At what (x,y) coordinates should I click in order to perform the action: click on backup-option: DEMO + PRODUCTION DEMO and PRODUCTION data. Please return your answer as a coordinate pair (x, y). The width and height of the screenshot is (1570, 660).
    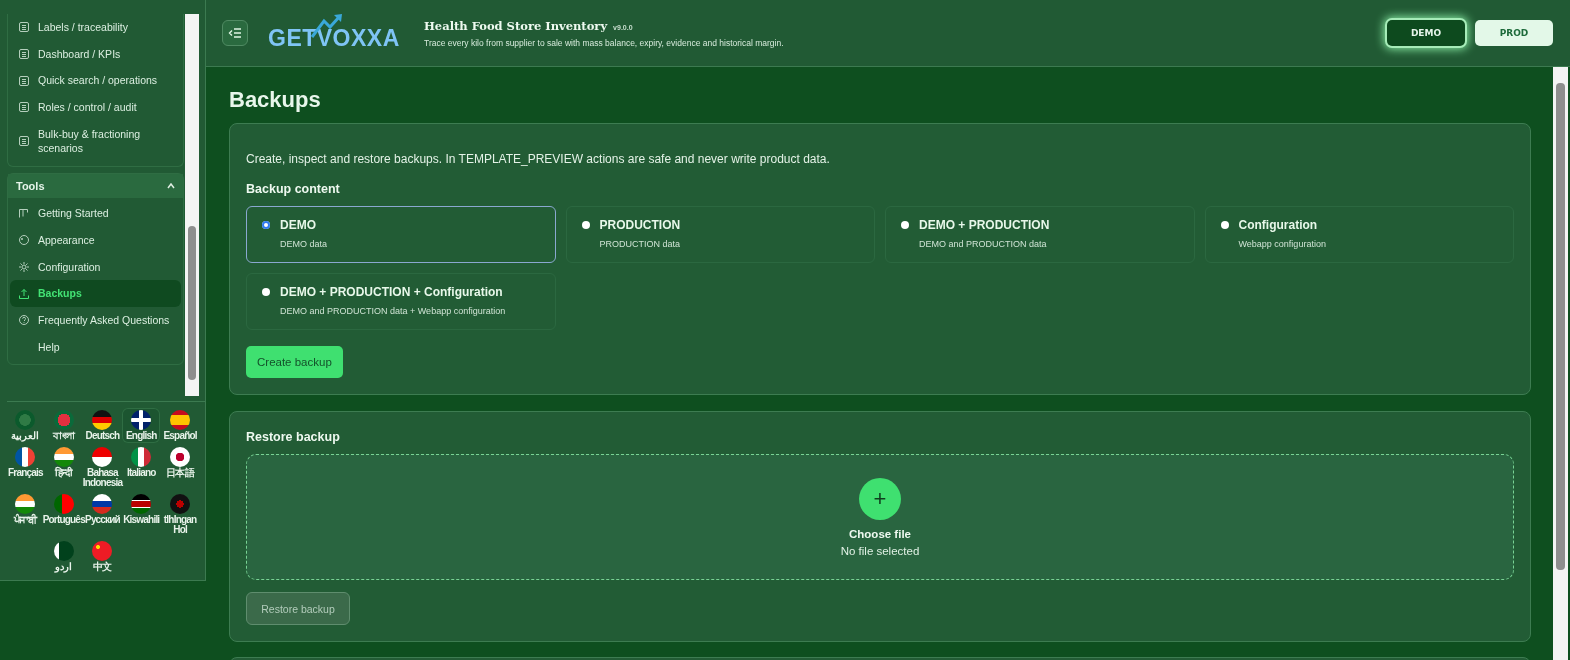
    Looking at the image, I should click on (1040, 234).